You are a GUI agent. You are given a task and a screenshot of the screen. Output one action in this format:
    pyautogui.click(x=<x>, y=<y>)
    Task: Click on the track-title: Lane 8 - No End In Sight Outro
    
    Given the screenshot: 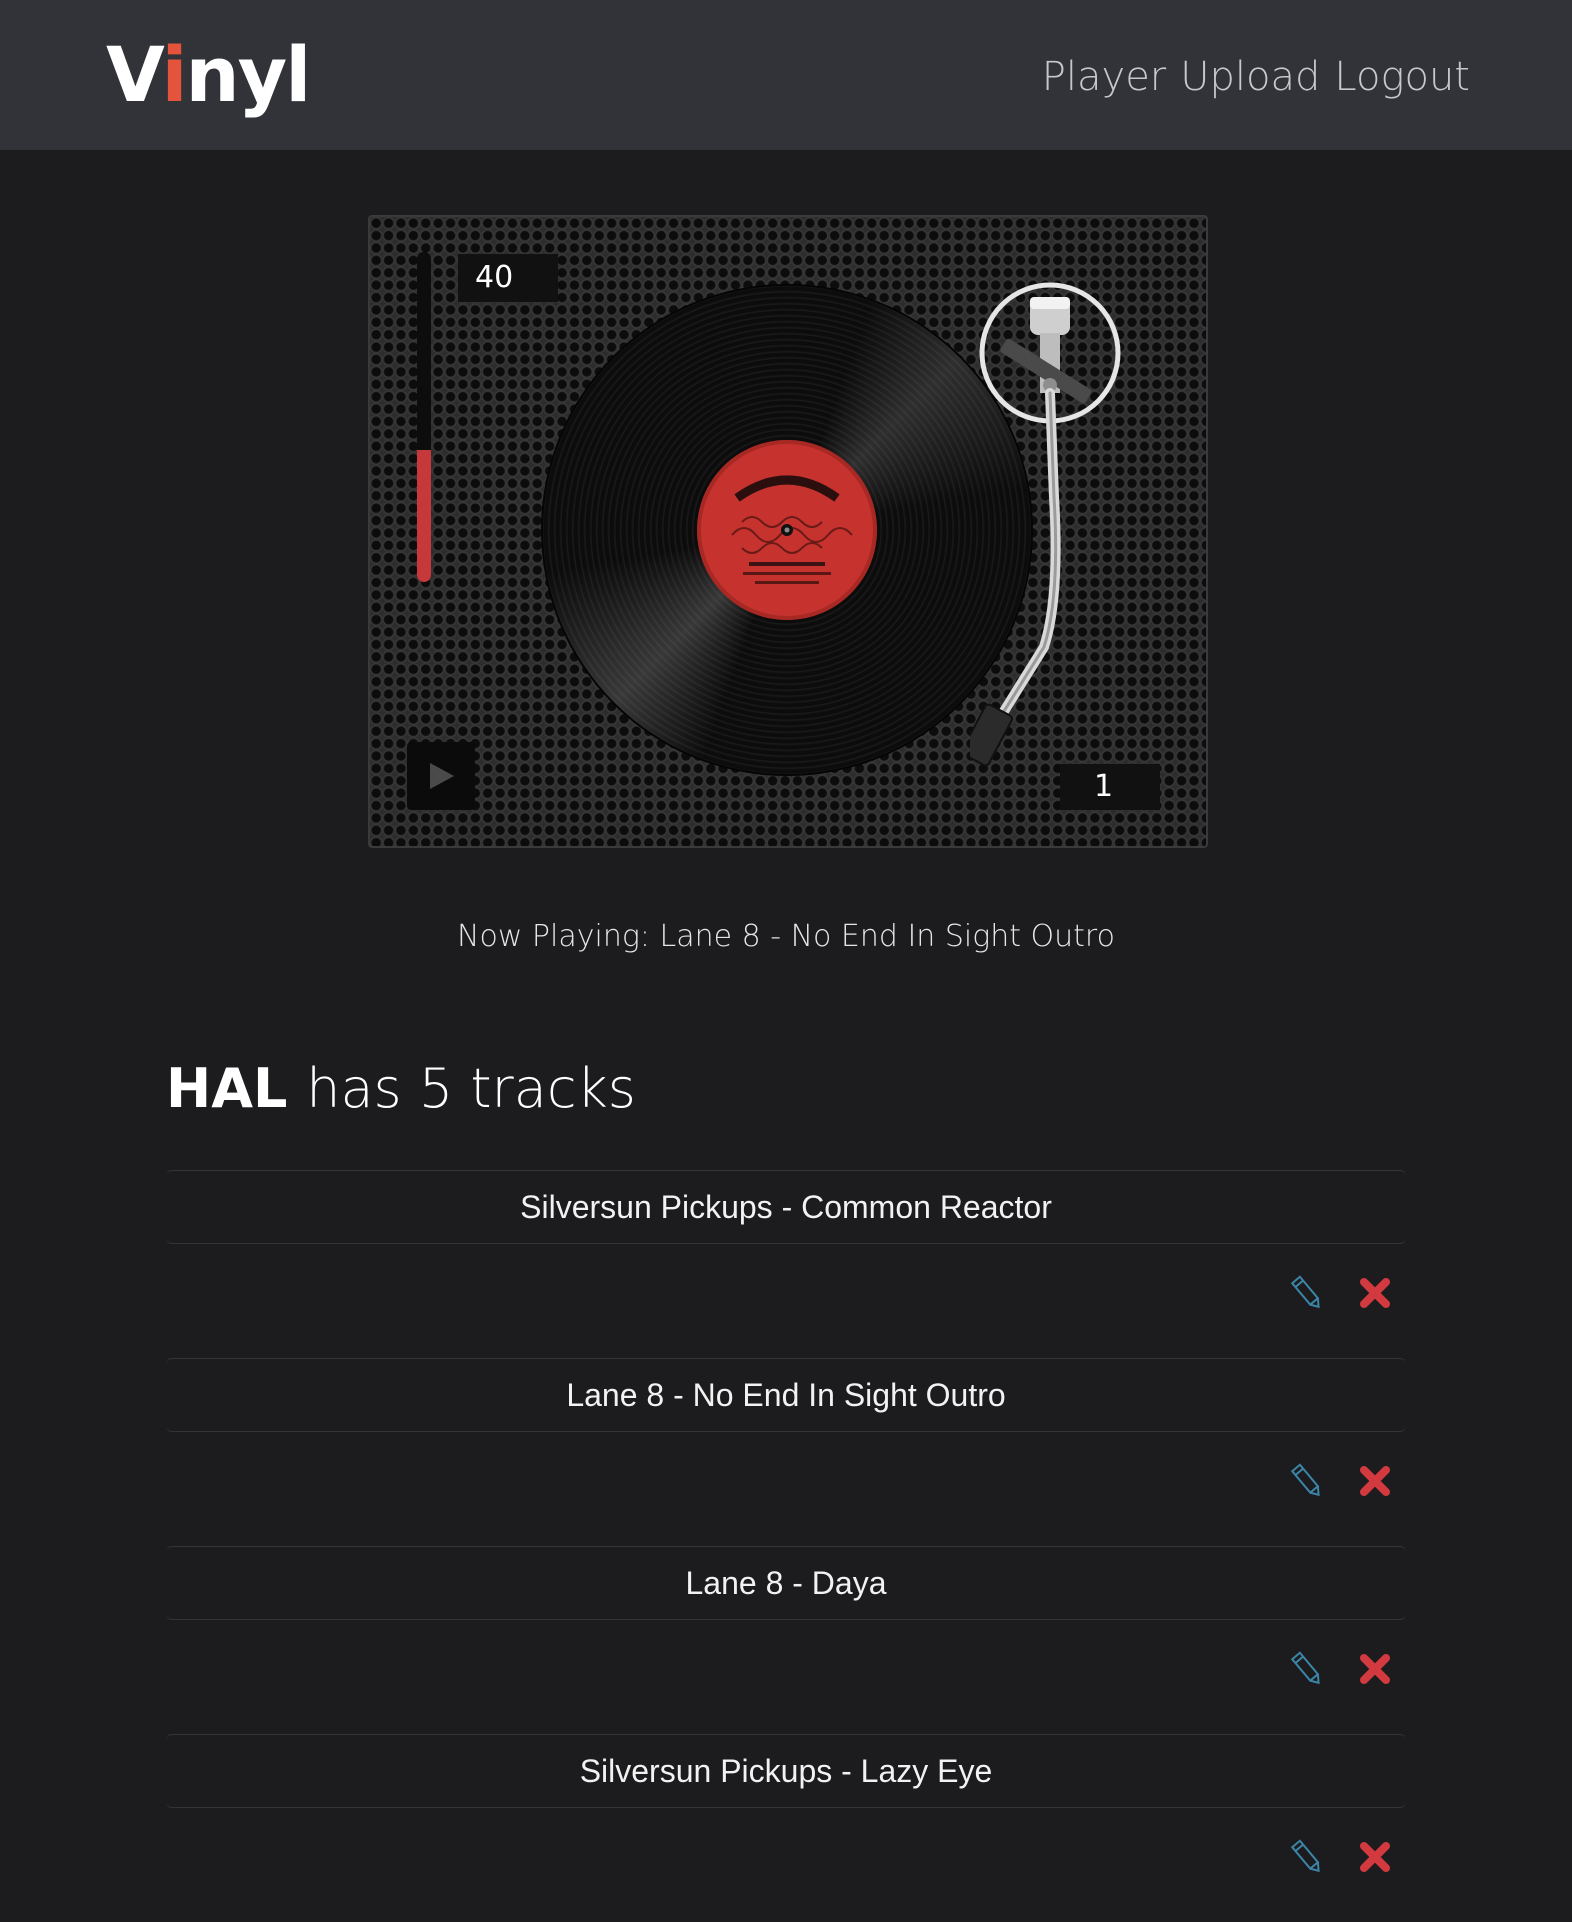 What is the action you would take?
    pyautogui.click(x=786, y=1395)
    